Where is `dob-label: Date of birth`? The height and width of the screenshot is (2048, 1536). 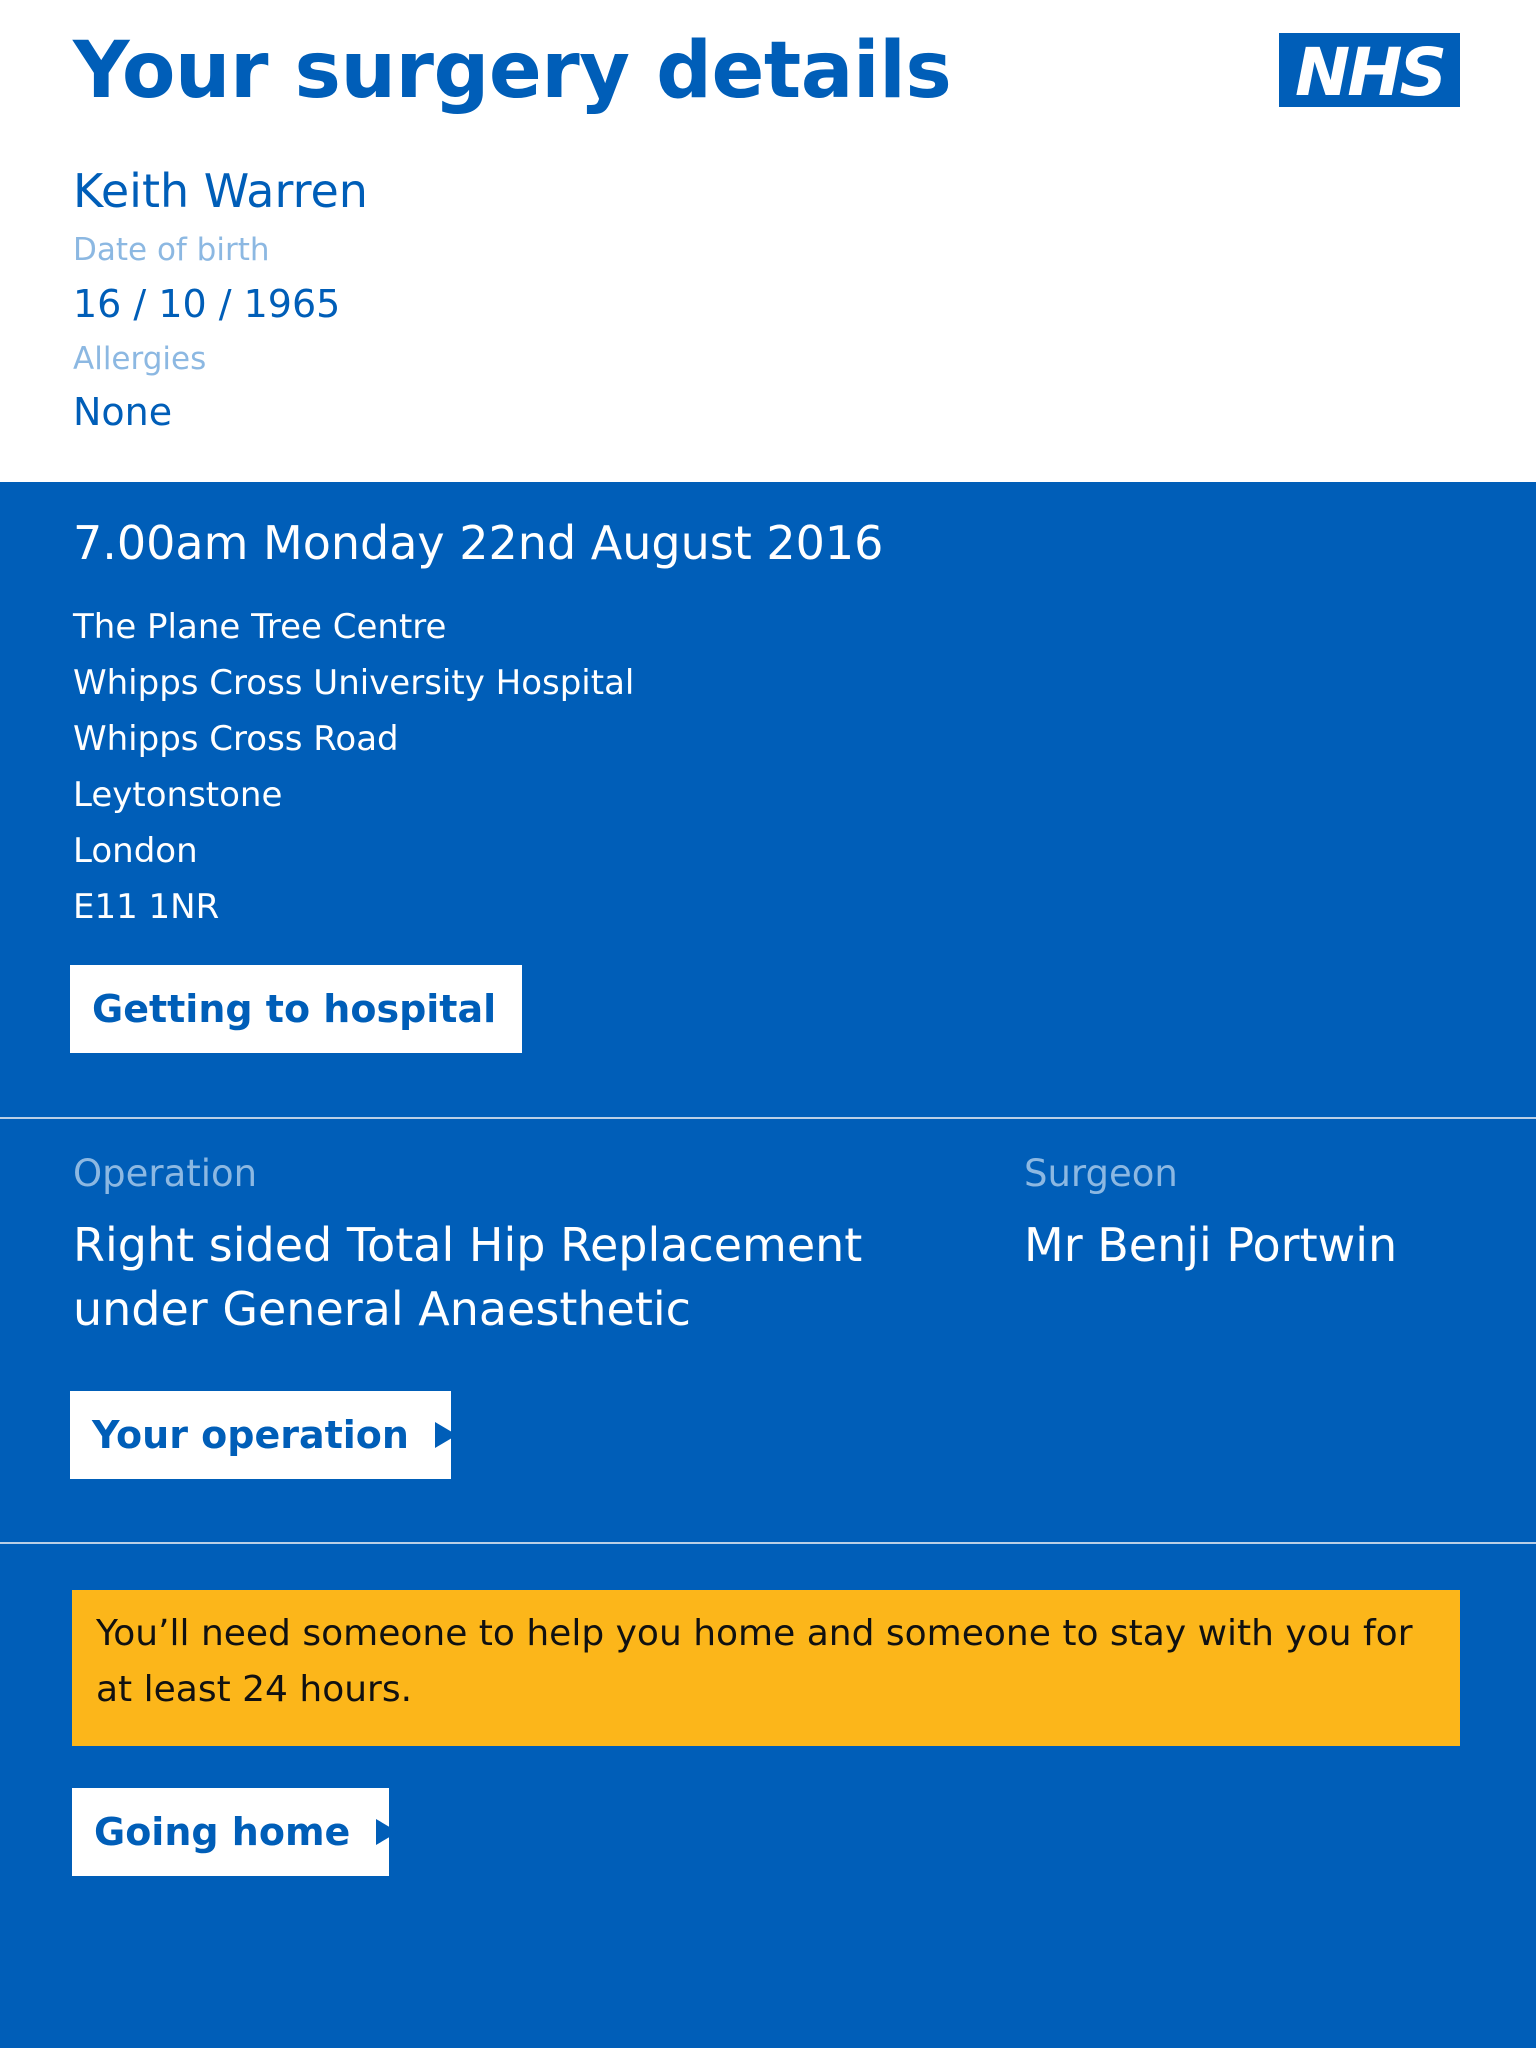 dob-label: Date of birth is located at coordinates (171, 250).